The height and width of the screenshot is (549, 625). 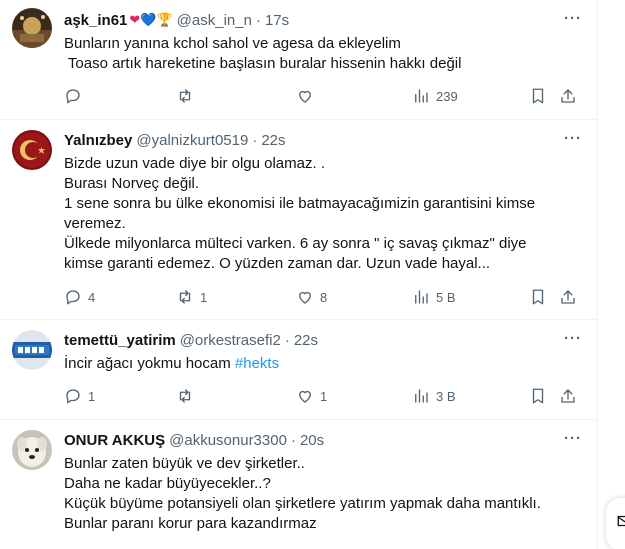 I want to click on tweet-actions: 4 1 8 5 B, so click(x=324, y=297).